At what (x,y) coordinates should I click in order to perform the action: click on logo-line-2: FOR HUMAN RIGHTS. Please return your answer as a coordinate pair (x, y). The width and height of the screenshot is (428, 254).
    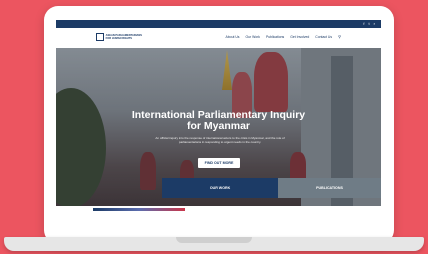
    Looking at the image, I should click on (118, 38).